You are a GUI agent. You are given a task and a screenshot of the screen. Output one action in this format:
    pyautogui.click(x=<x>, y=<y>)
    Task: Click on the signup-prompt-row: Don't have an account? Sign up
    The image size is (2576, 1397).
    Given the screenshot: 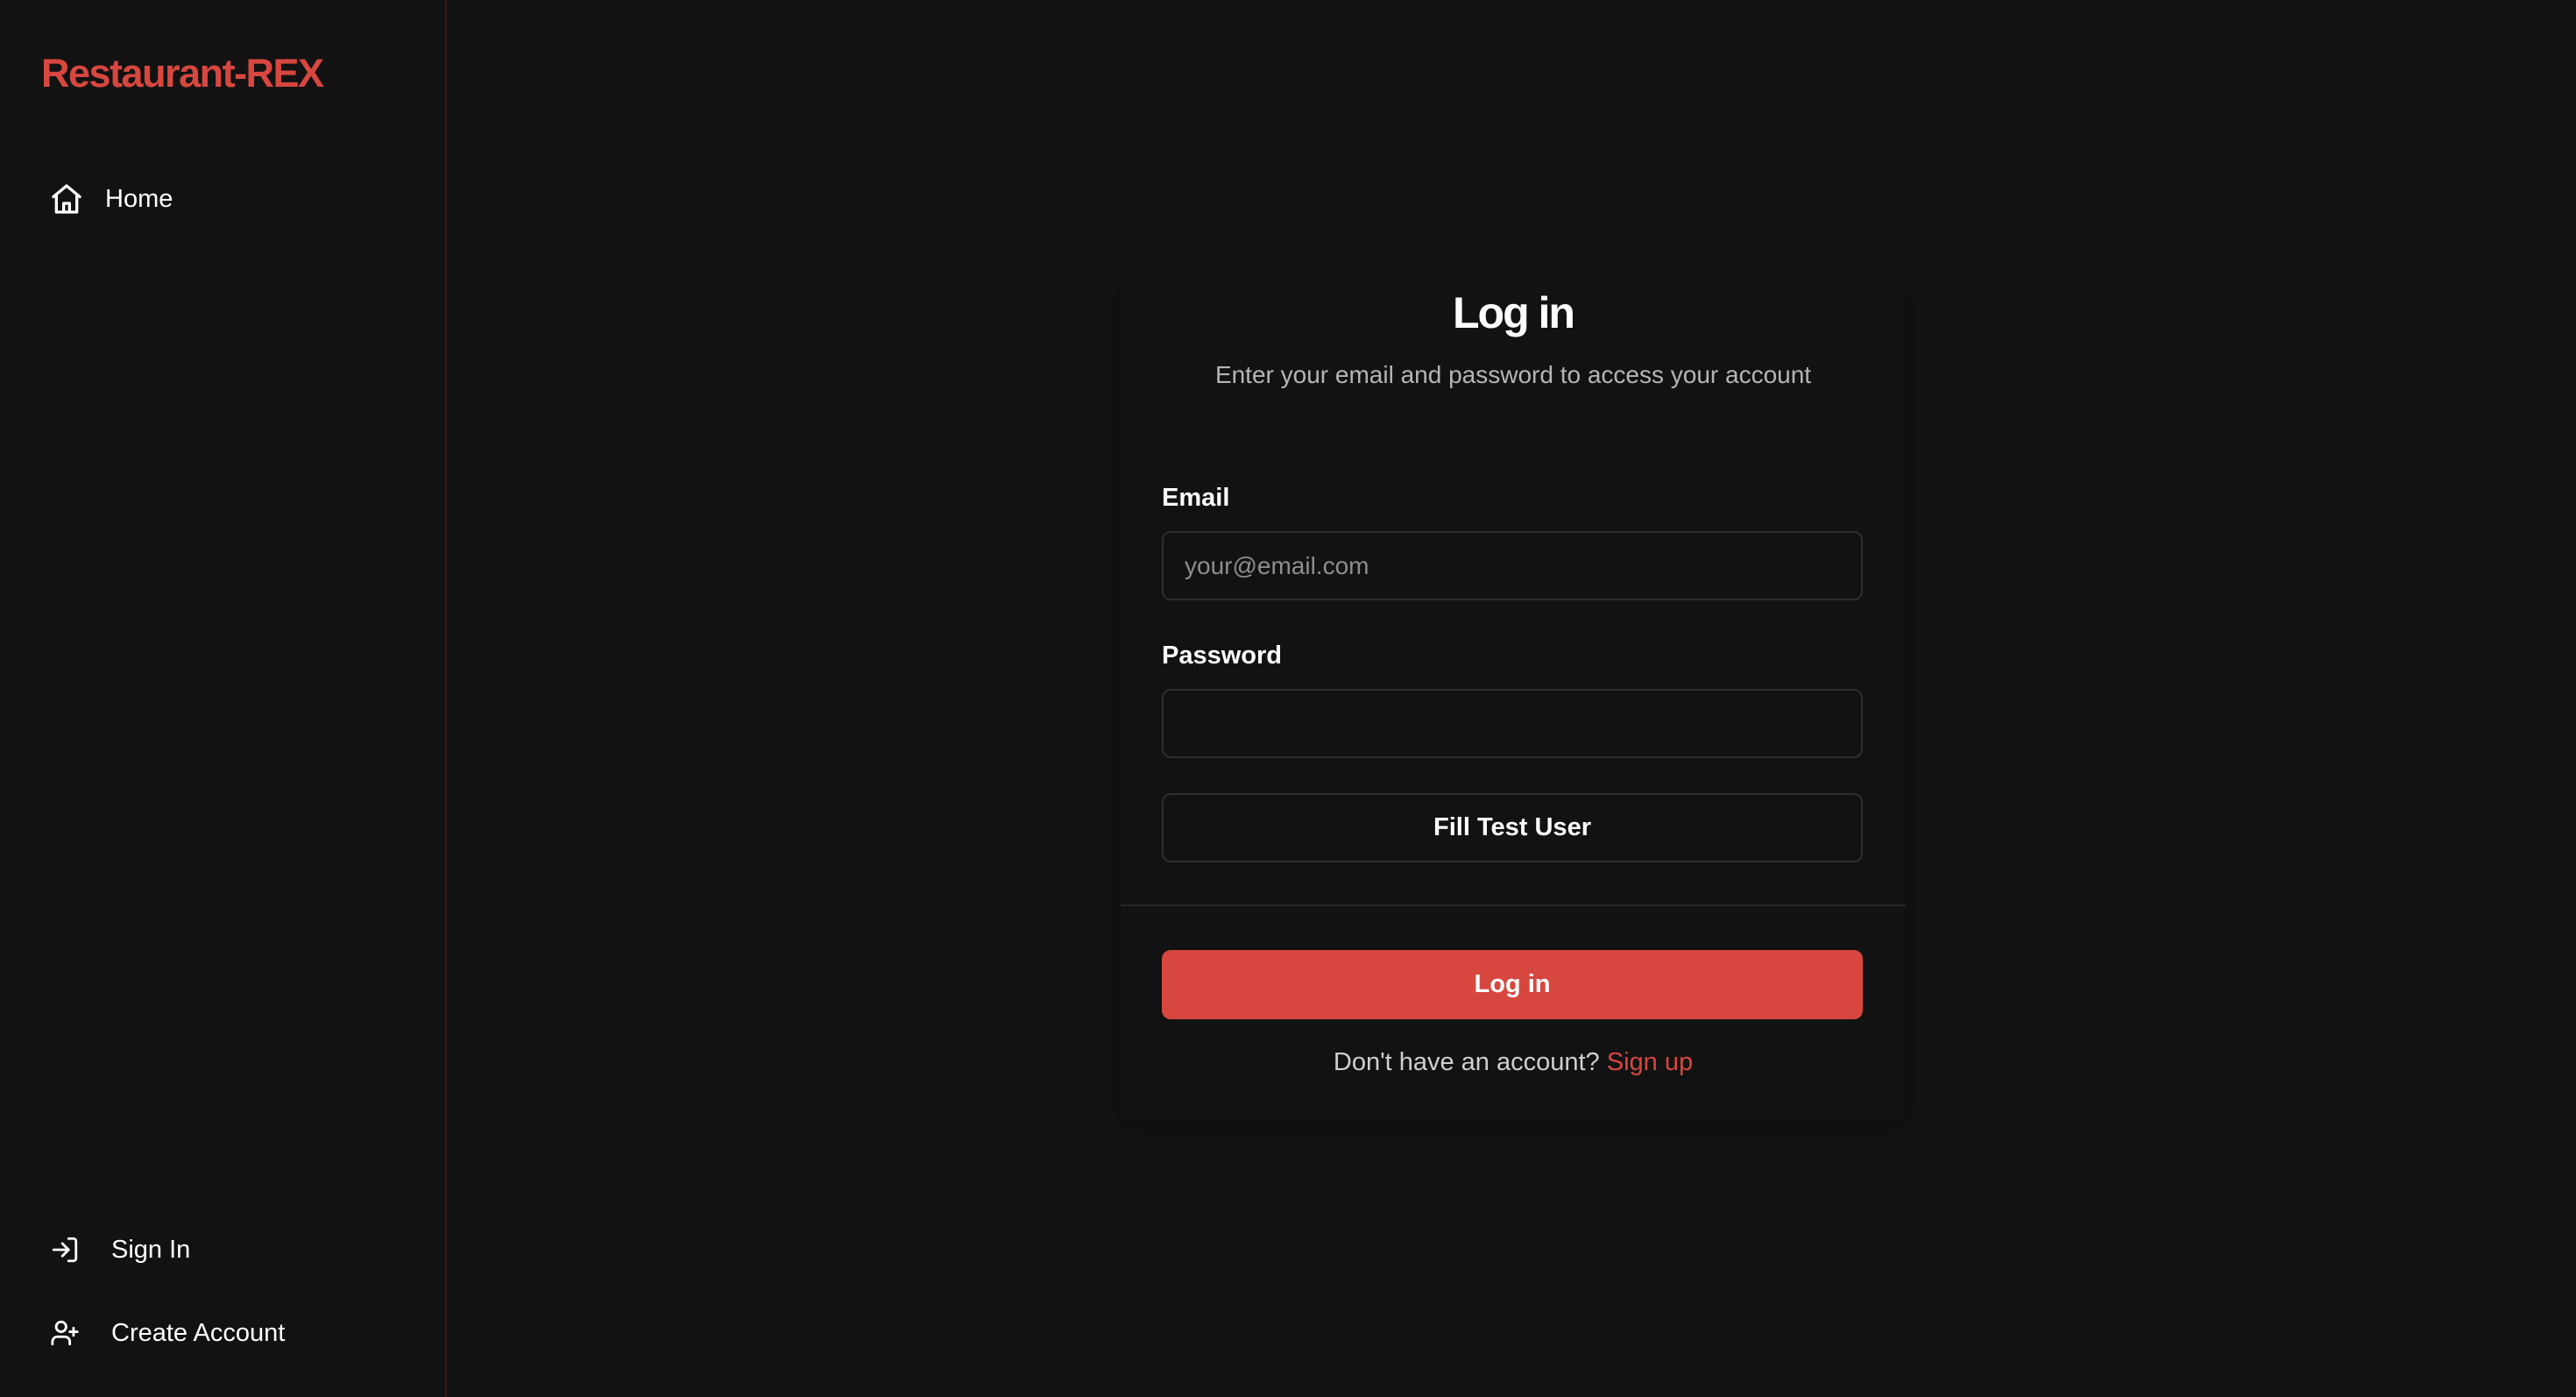 What is the action you would take?
    pyautogui.click(x=1513, y=1062)
    